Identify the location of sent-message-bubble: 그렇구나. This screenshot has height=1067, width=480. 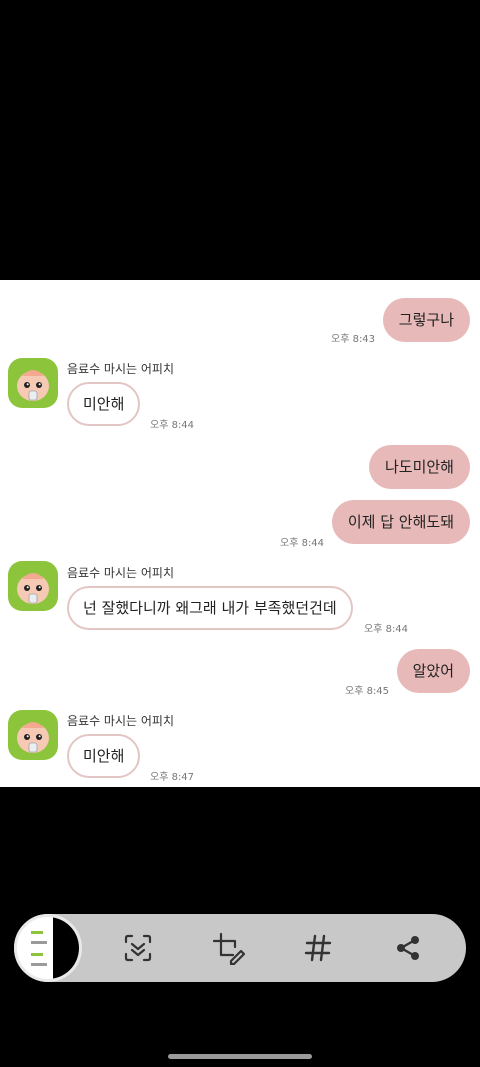
(426, 320).